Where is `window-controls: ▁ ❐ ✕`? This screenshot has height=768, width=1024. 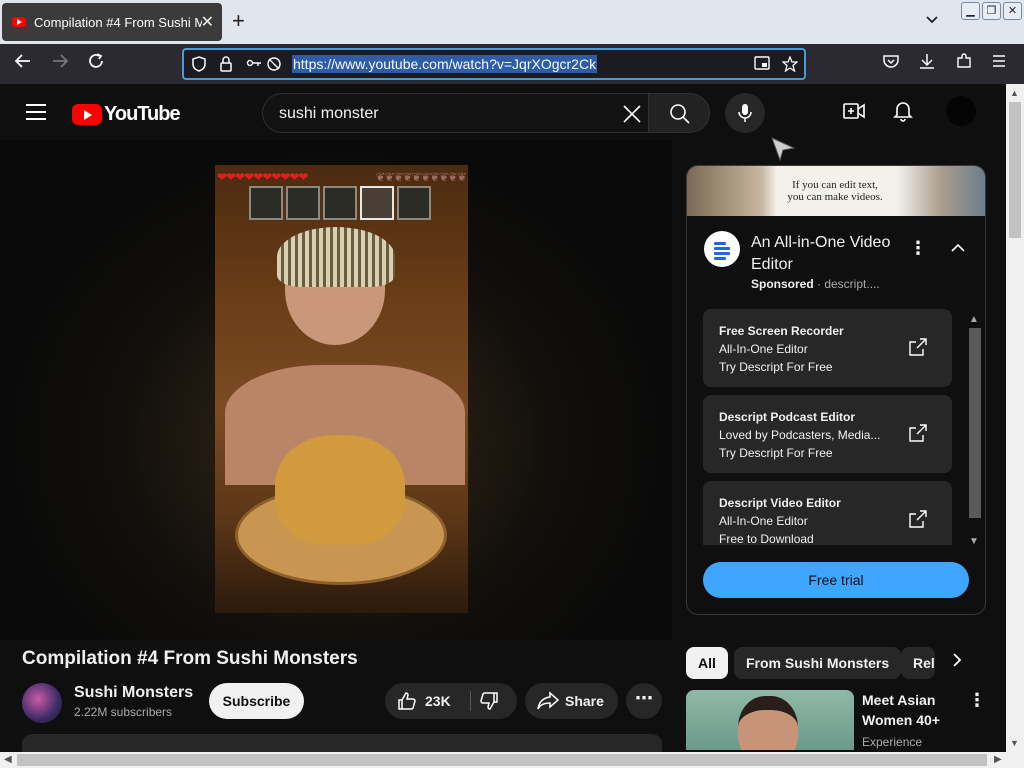 window-controls: ▁ ❐ ✕ is located at coordinates (991, 11).